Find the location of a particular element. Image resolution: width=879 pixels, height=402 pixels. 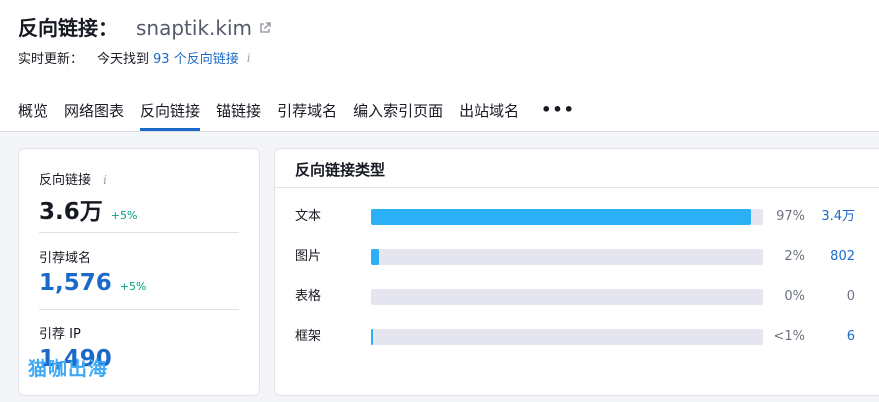

metric-label: 引荐 IP is located at coordinates (60, 334).